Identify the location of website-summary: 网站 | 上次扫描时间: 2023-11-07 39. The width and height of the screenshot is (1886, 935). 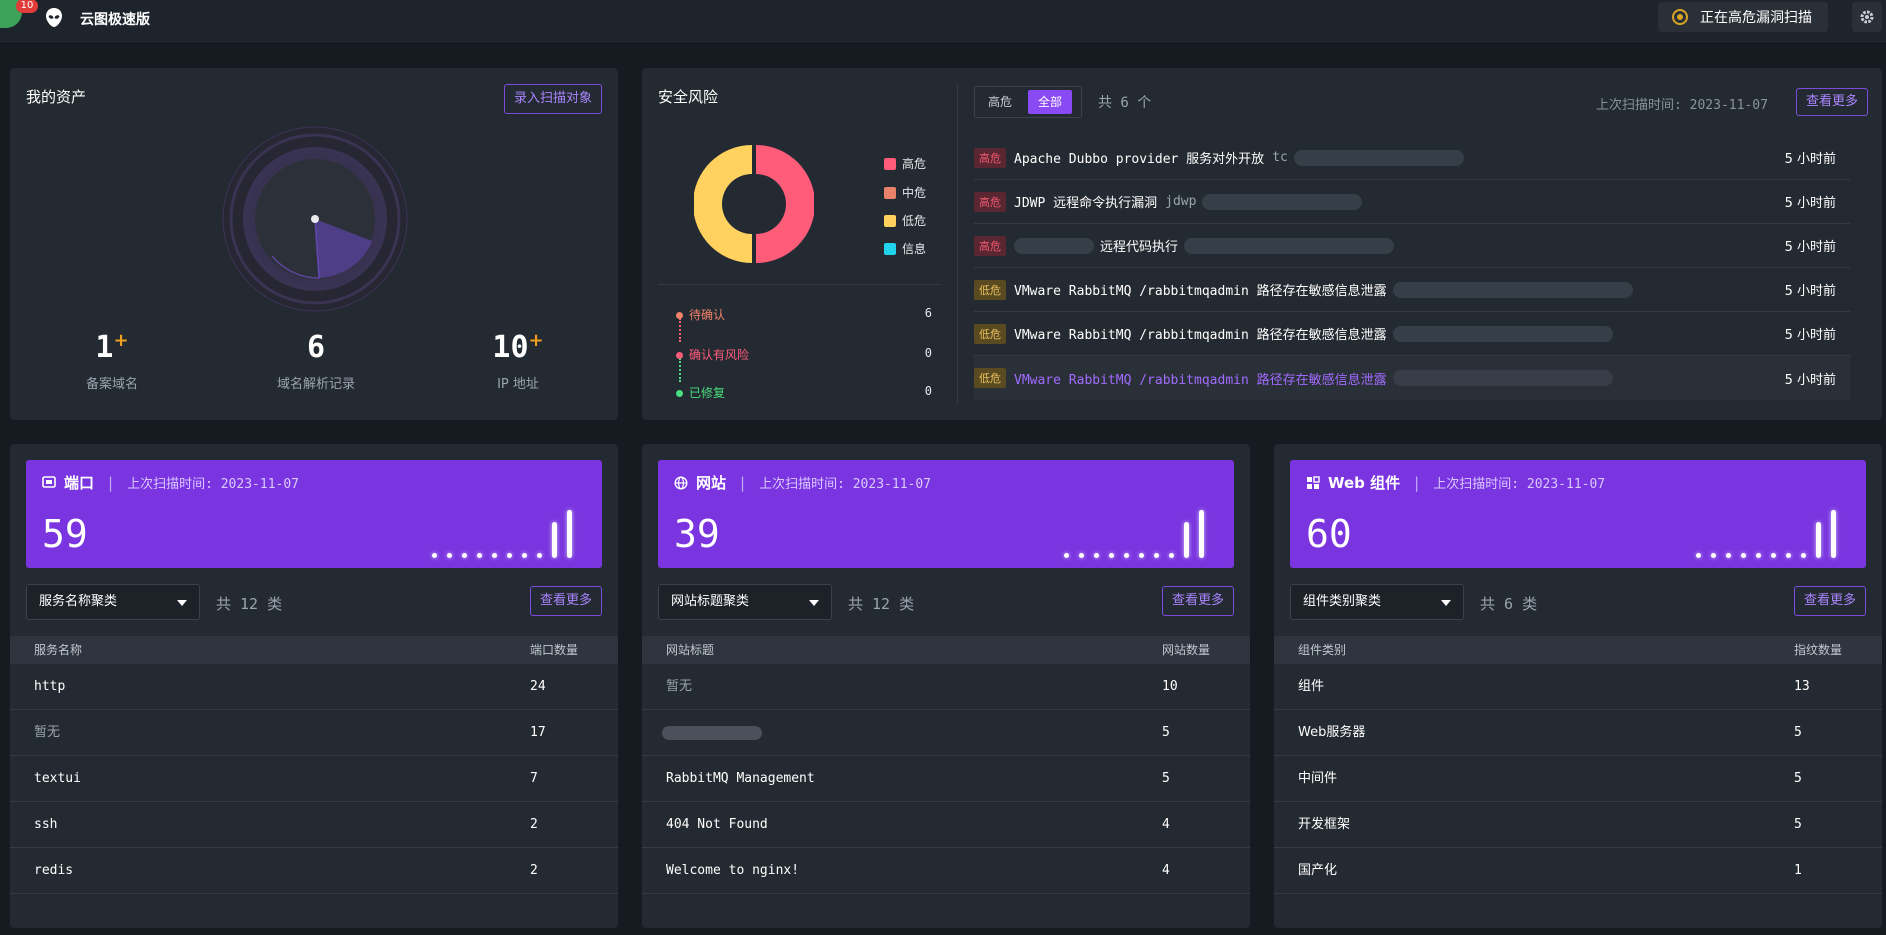
(946, 514).